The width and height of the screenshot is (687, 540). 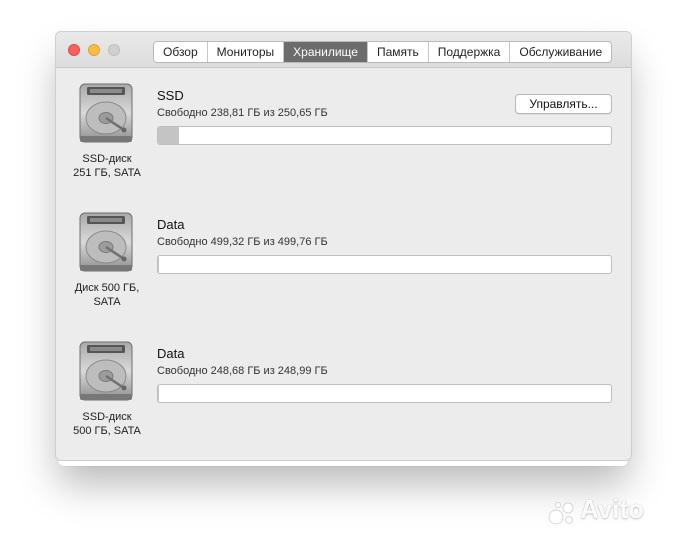 I want to click on drive-caption: SSD-диск 500 ГБ, SATA, so click(x=107, y=424).